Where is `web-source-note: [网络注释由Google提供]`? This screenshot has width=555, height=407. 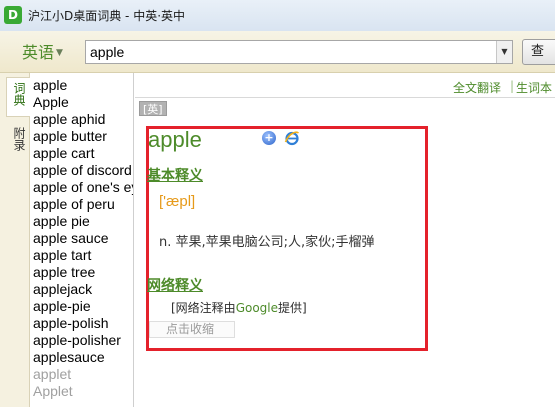
web-source-note: [网络注释由Google提供] is located at coordinates (239, 307).